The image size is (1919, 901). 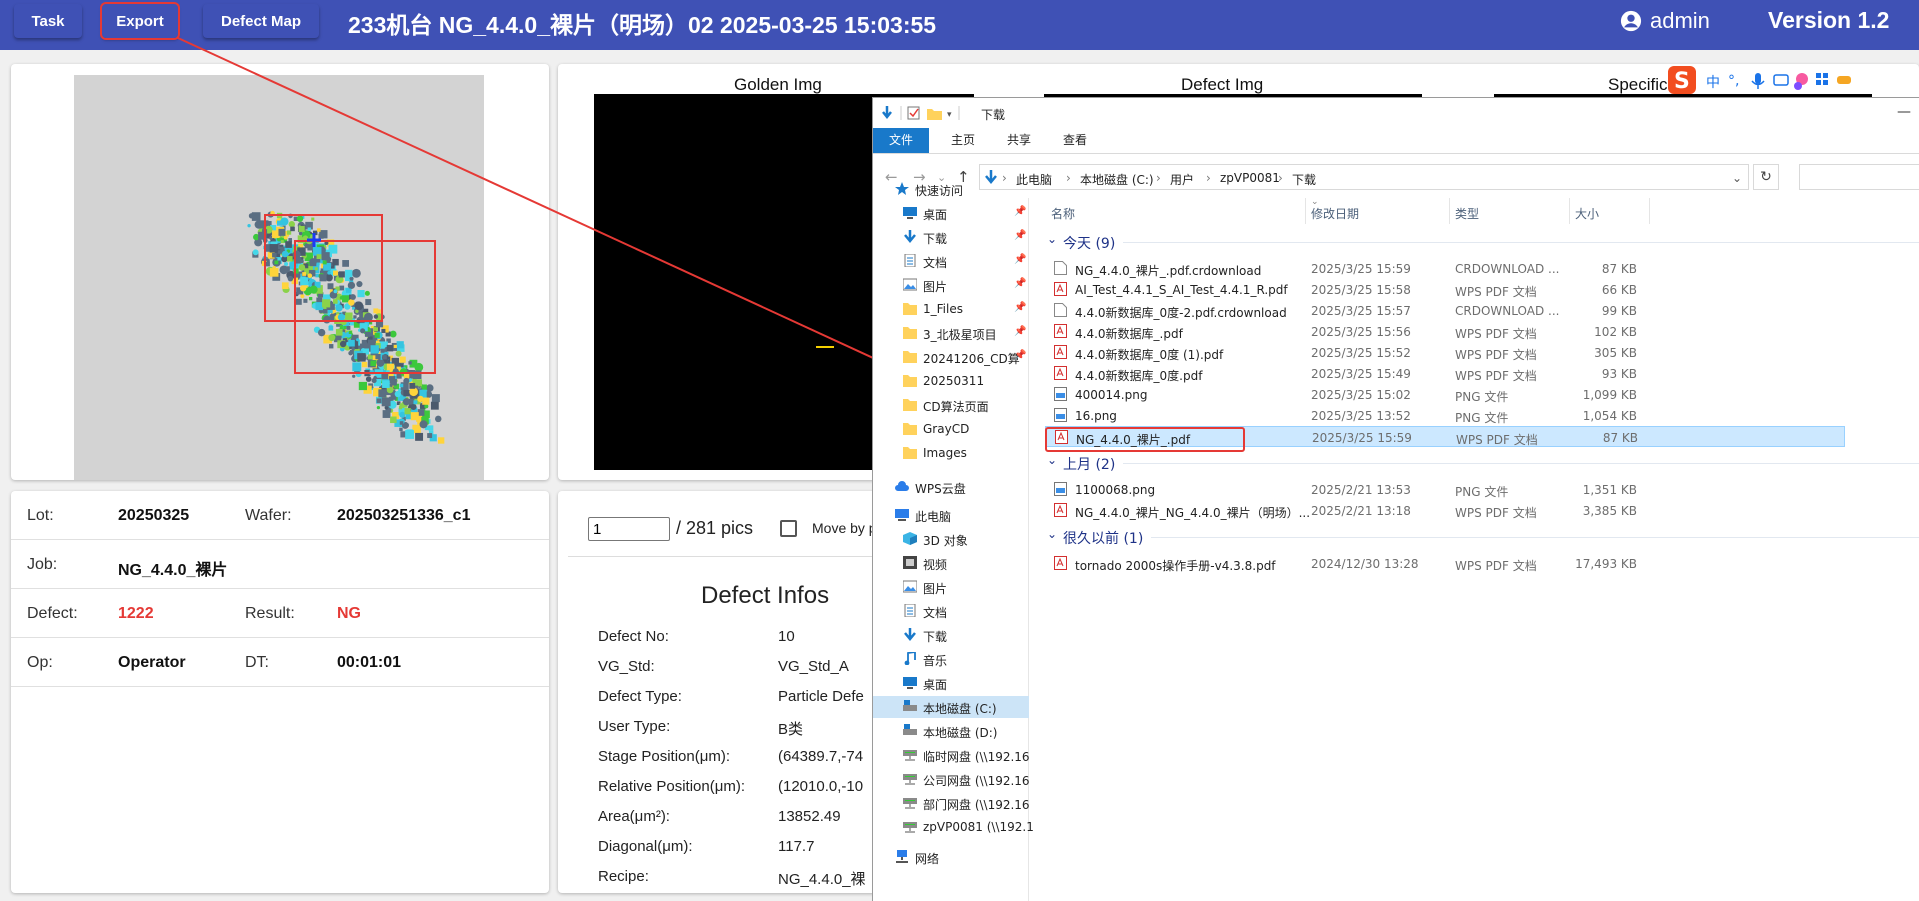 I want to click on drive-icon, so click(x=910, y=706).